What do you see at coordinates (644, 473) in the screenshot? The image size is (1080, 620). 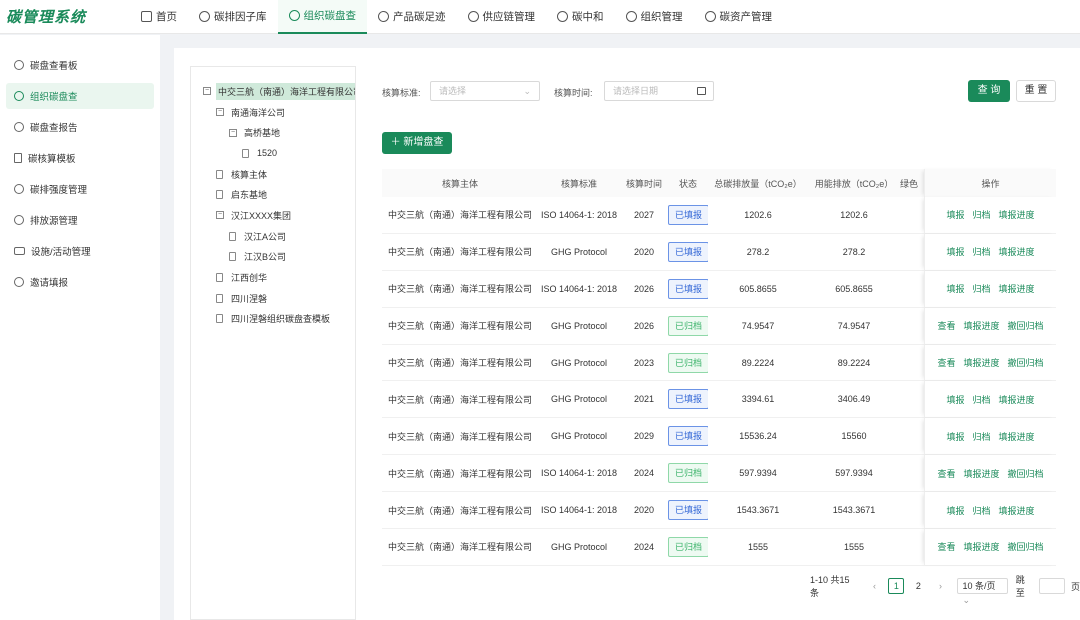 I see `cell-year: 2024` at bounding box center [644, 473].